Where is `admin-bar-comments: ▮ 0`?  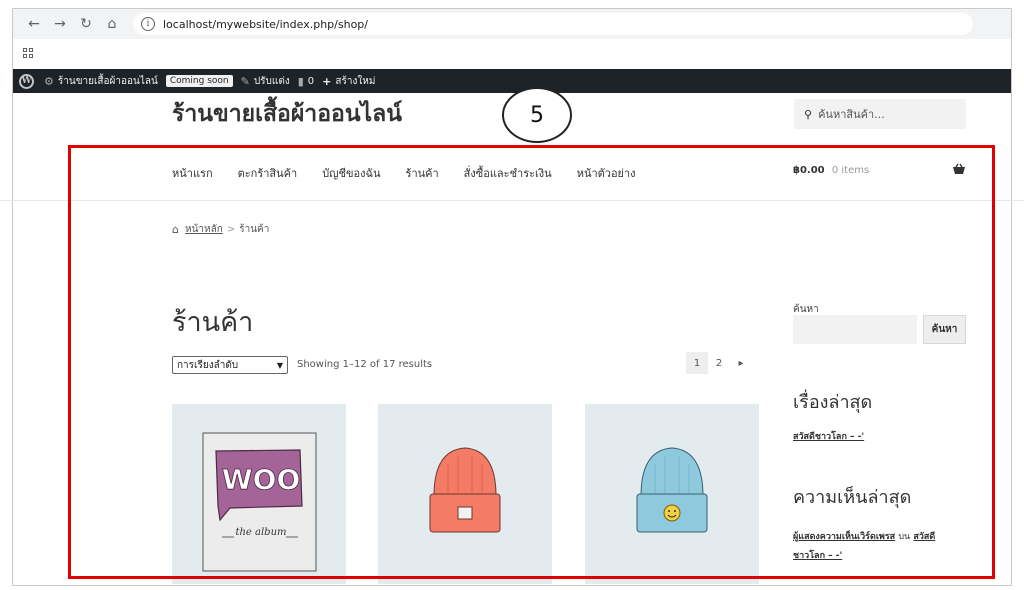
admin-bar-comments: ▮ 0 is located at coordinates (306, 81).